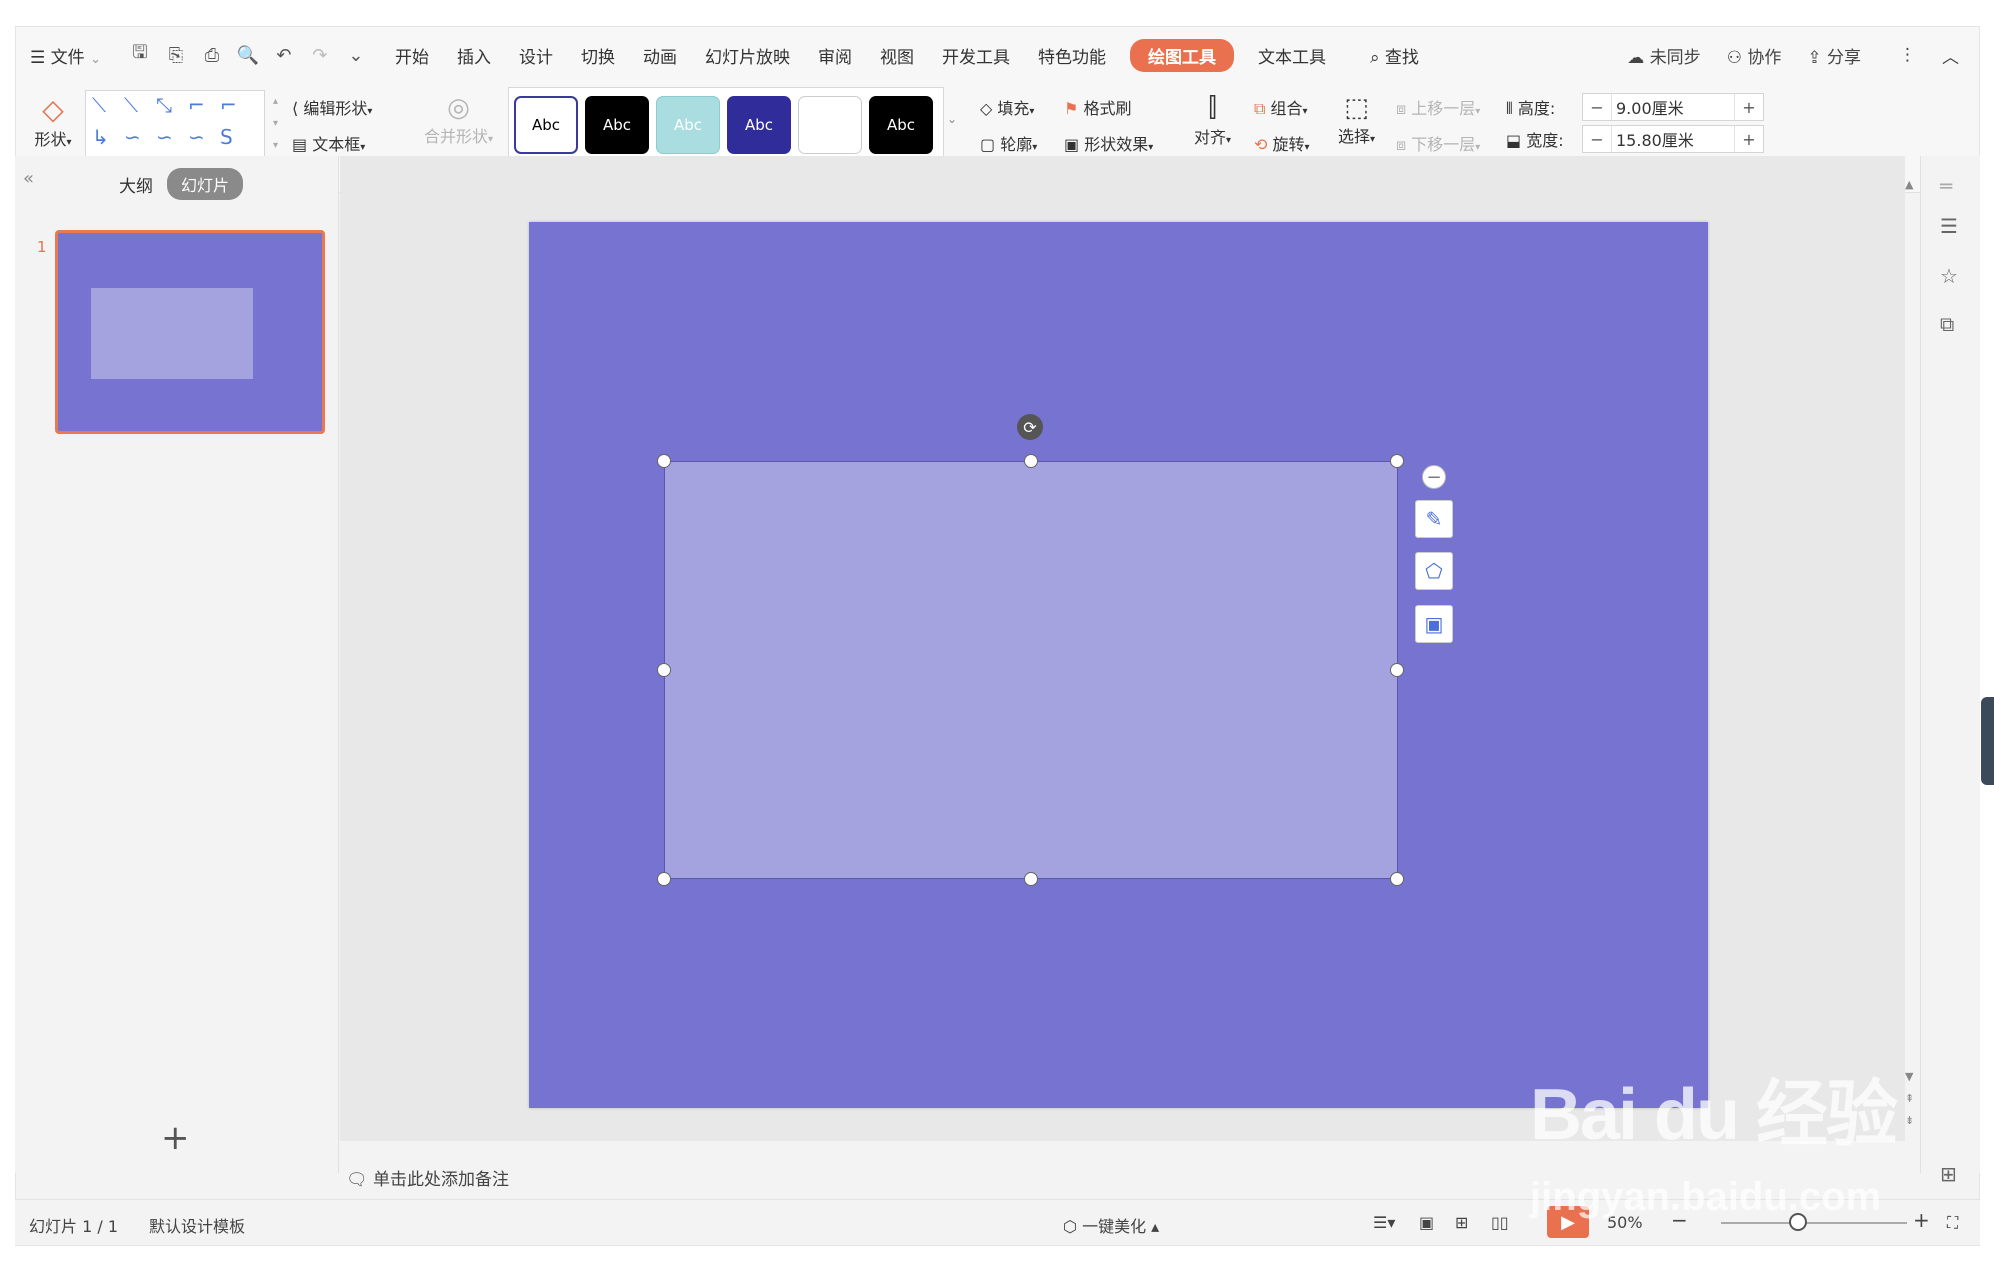  I want to click on fill-bucket-float-icon: ⬠, so click(1434, 571).